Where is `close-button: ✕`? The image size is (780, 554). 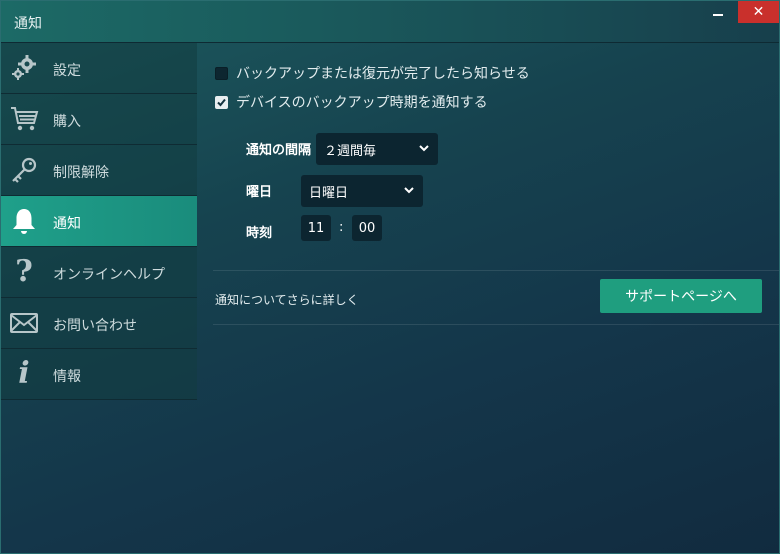
close-button: ✕ is located at coordinates (758, 12).